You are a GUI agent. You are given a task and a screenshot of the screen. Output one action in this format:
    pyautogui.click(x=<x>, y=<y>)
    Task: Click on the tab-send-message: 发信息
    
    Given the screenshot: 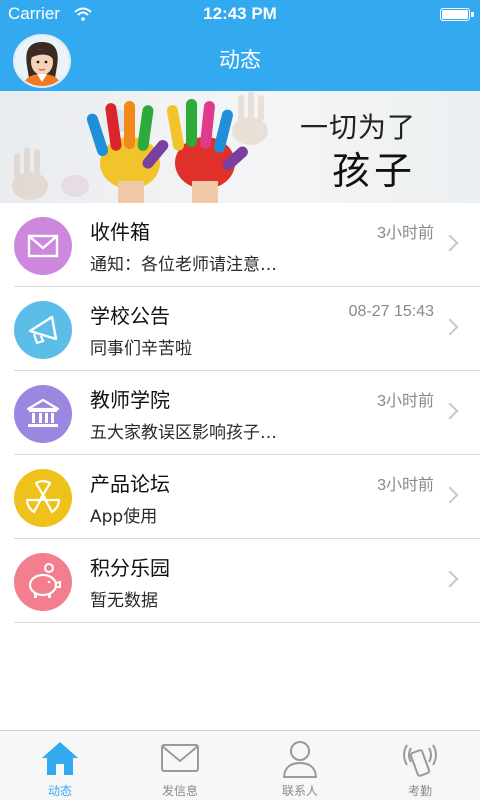 What is the action you would take?
    pyautogui.click(x=180, y=766)
    